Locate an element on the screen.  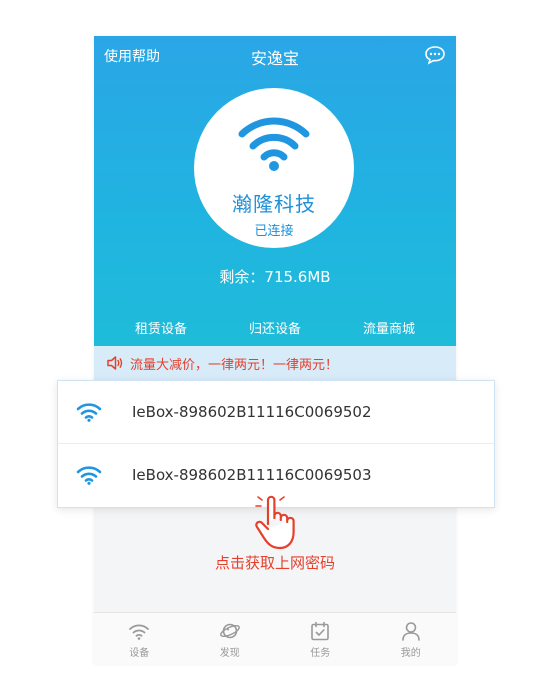
announcement-text: 流量大减价，一律两元！一律两元！ is located at coordinates (234, 365).